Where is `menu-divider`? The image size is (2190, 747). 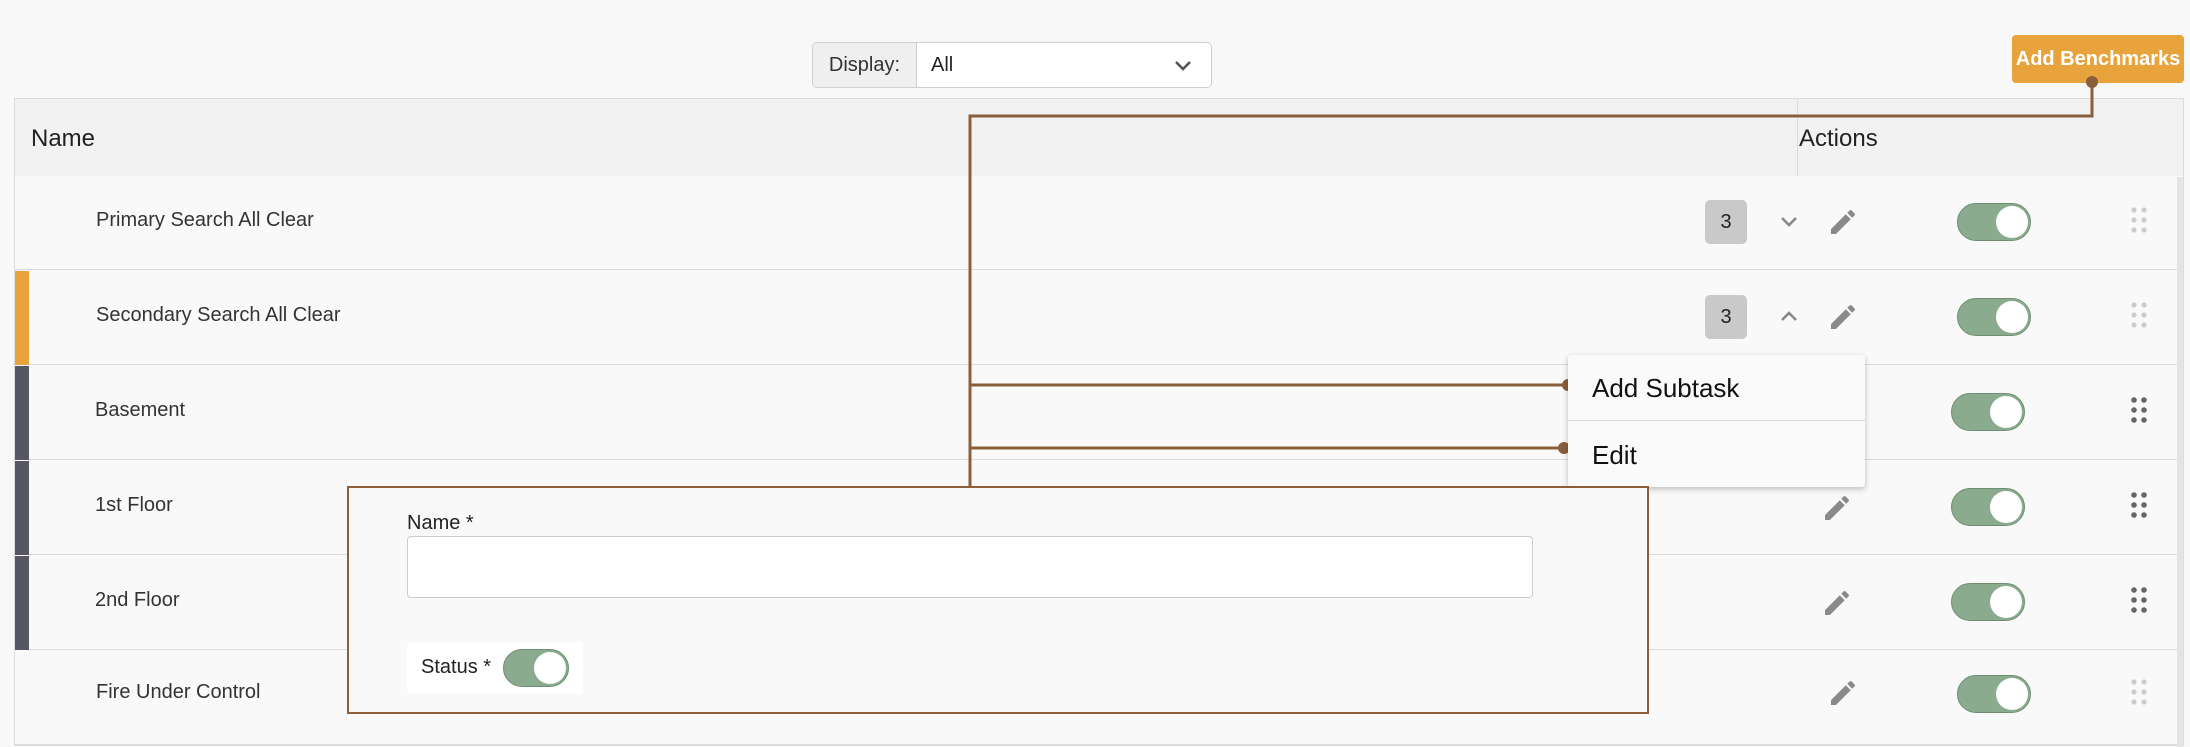
menu-divider is located at coordinates (1716, 420).